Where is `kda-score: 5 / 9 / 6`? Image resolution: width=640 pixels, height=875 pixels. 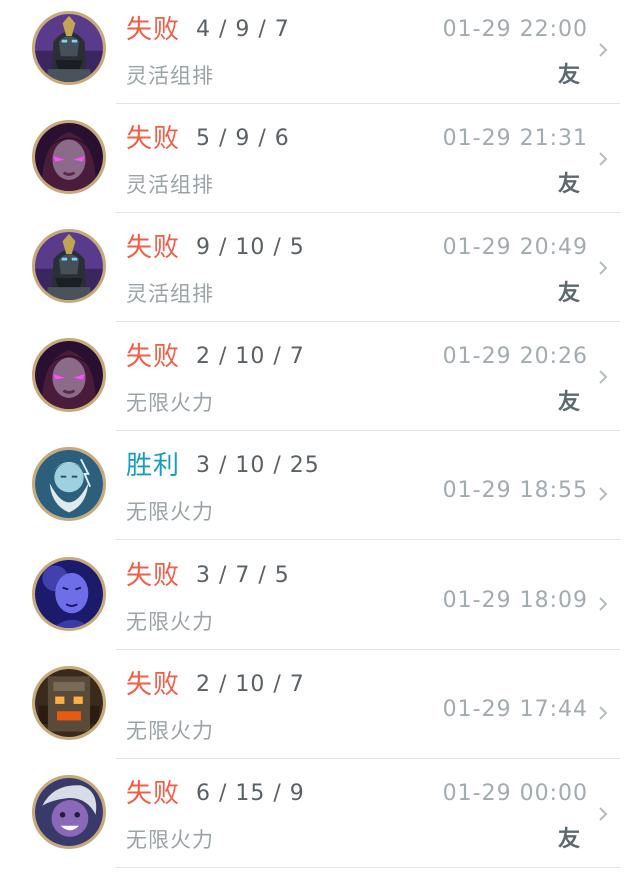
kda-score: 5 / 9 / 6 is located at coordinates (243, 138).